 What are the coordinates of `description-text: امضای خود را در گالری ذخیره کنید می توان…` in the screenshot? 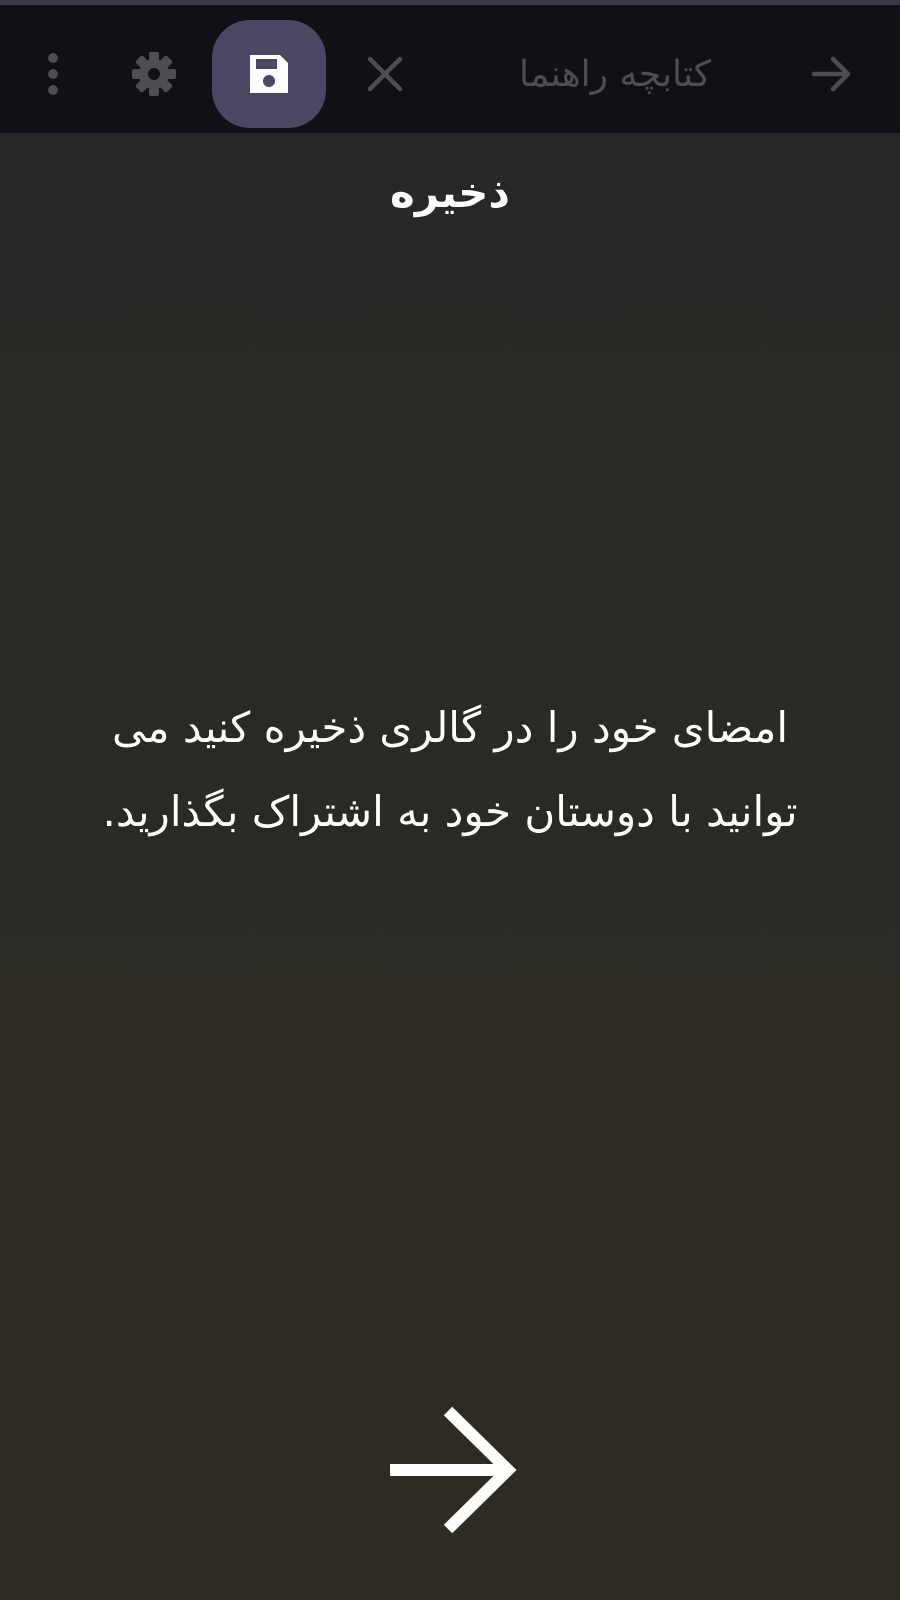 It's located at (450, 769).